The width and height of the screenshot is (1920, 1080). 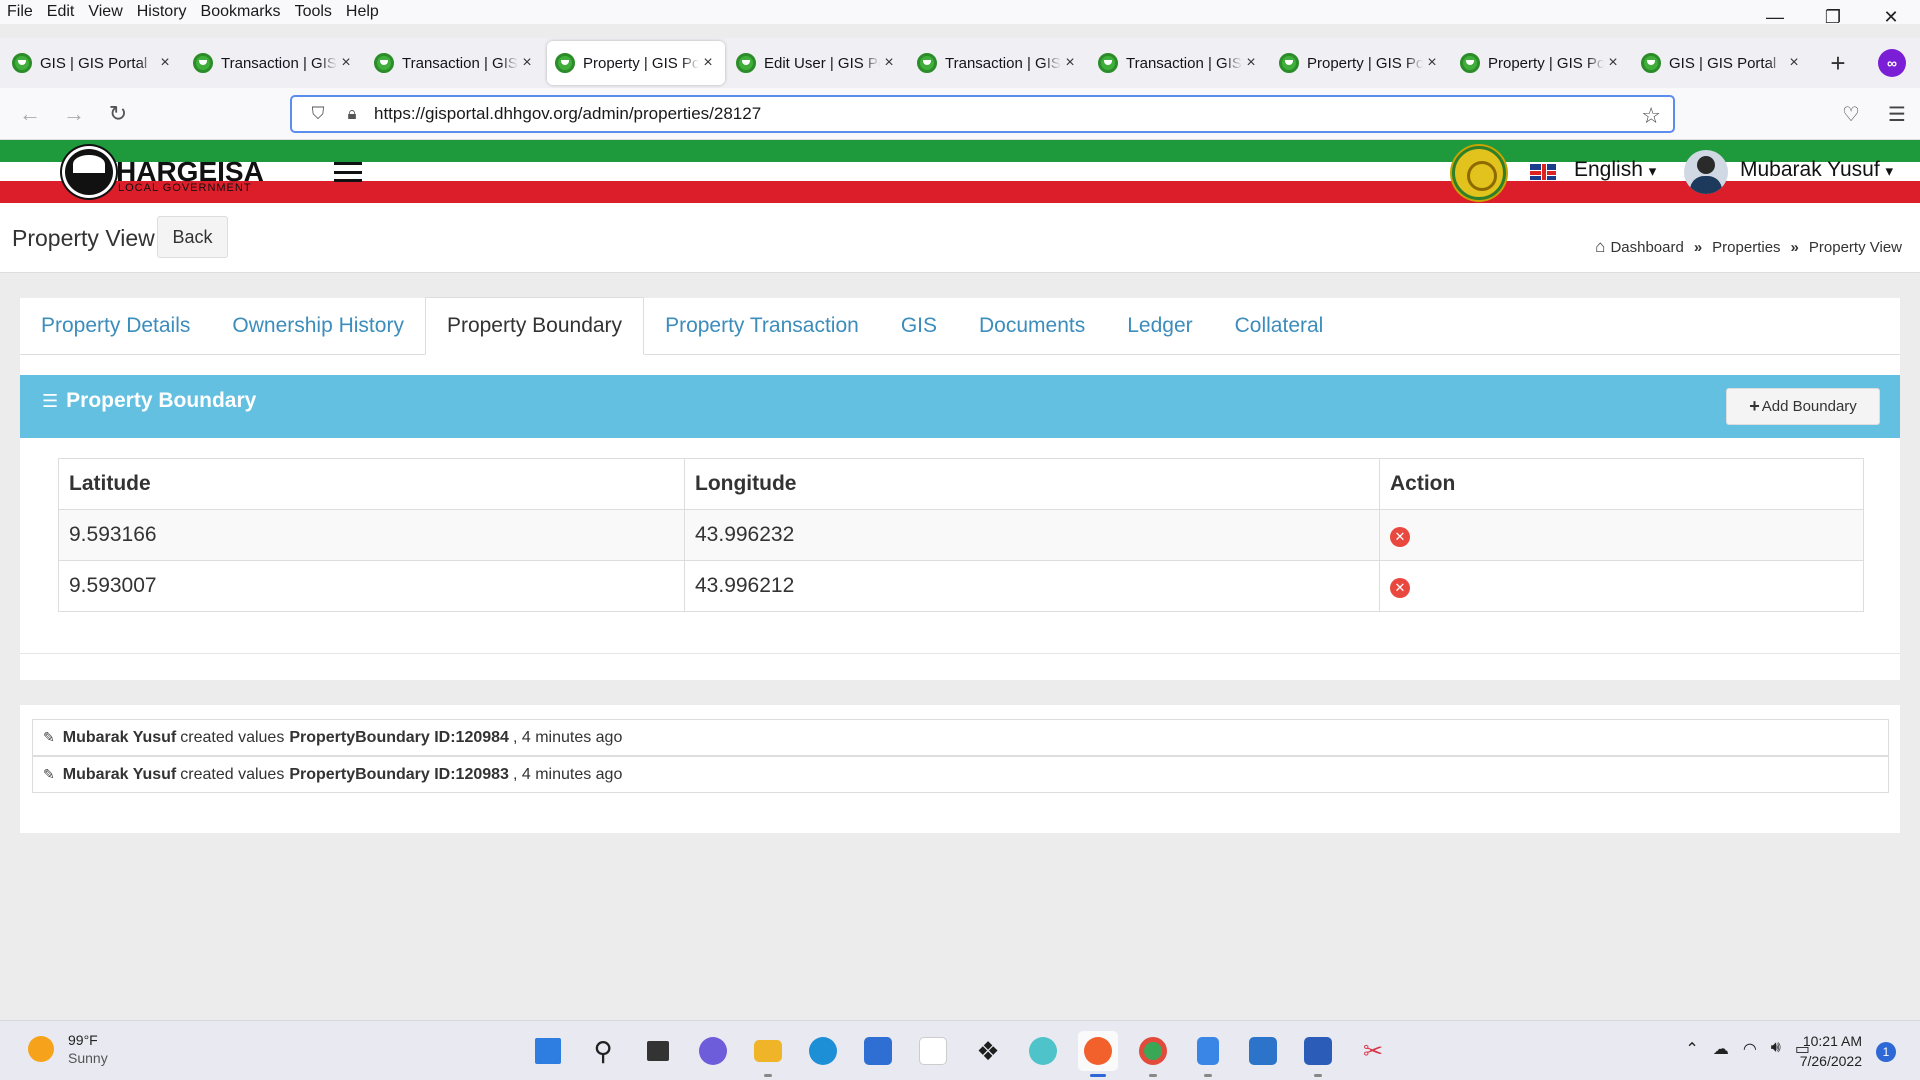 What do you see at coordinates (362, 12) in the screenshot?
I see `menu-help: Help` at bounding box center [362, 12].